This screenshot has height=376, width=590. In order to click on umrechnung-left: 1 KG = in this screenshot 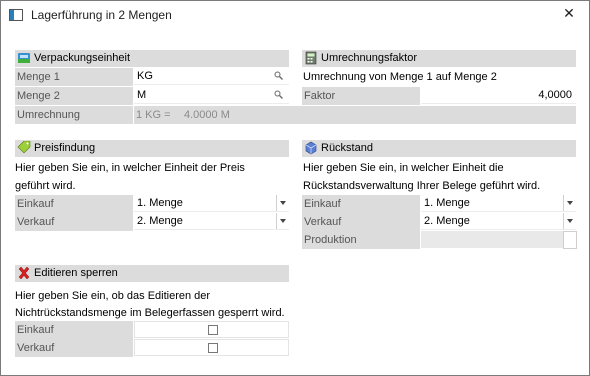, I will do `click(153, 115)`.